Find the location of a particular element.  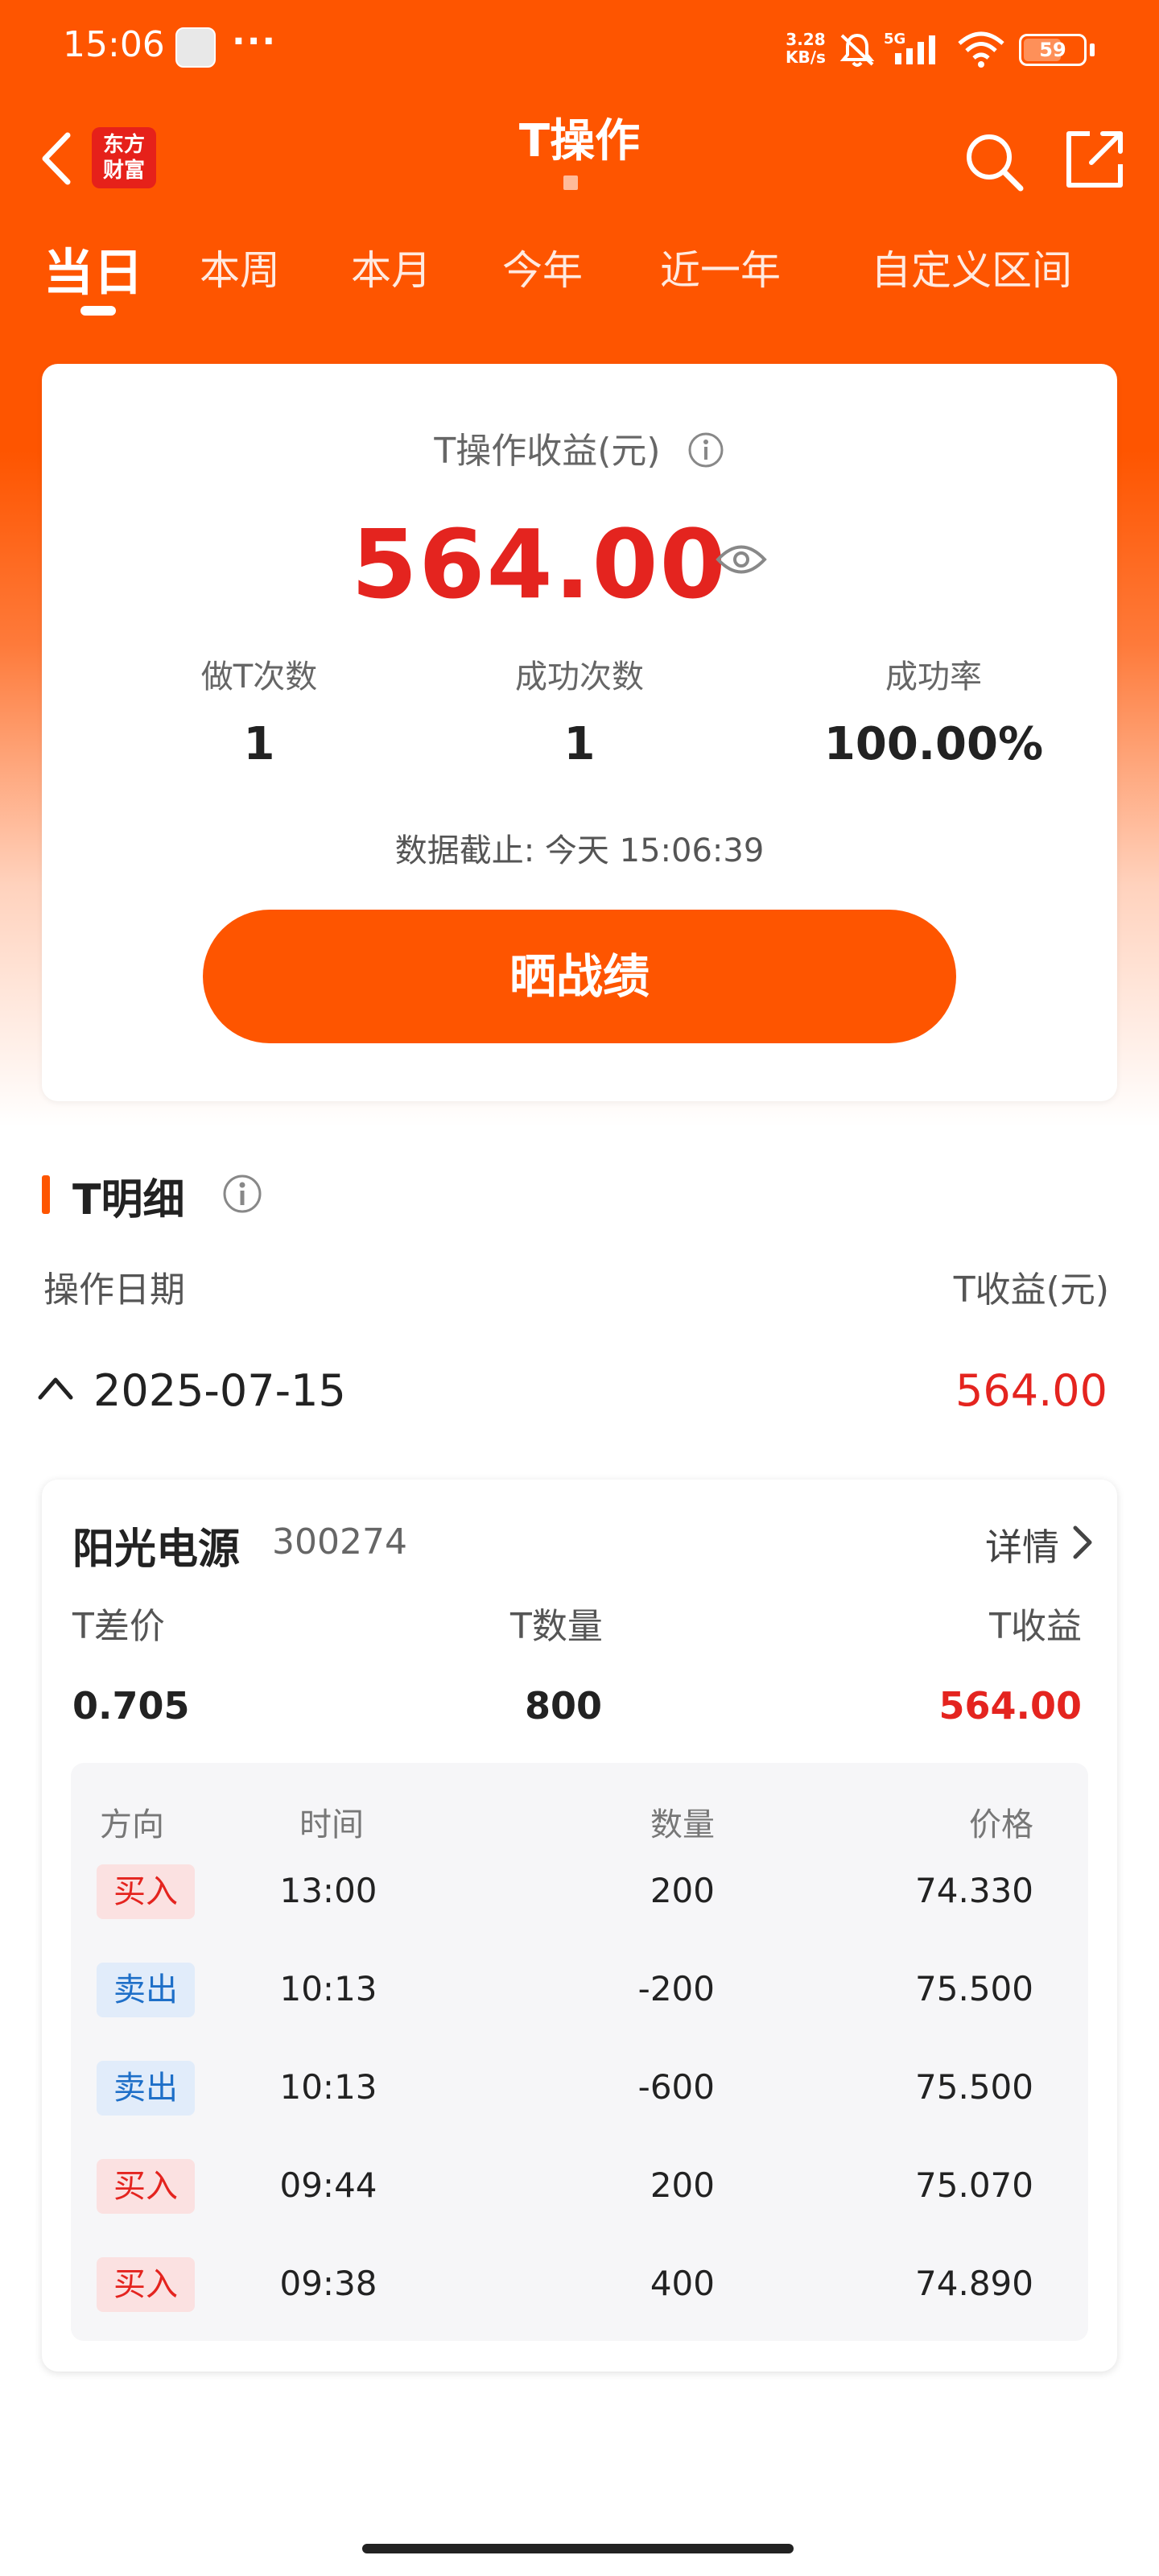

trade-price: 74.890 is located at coordinates (974, 2283).